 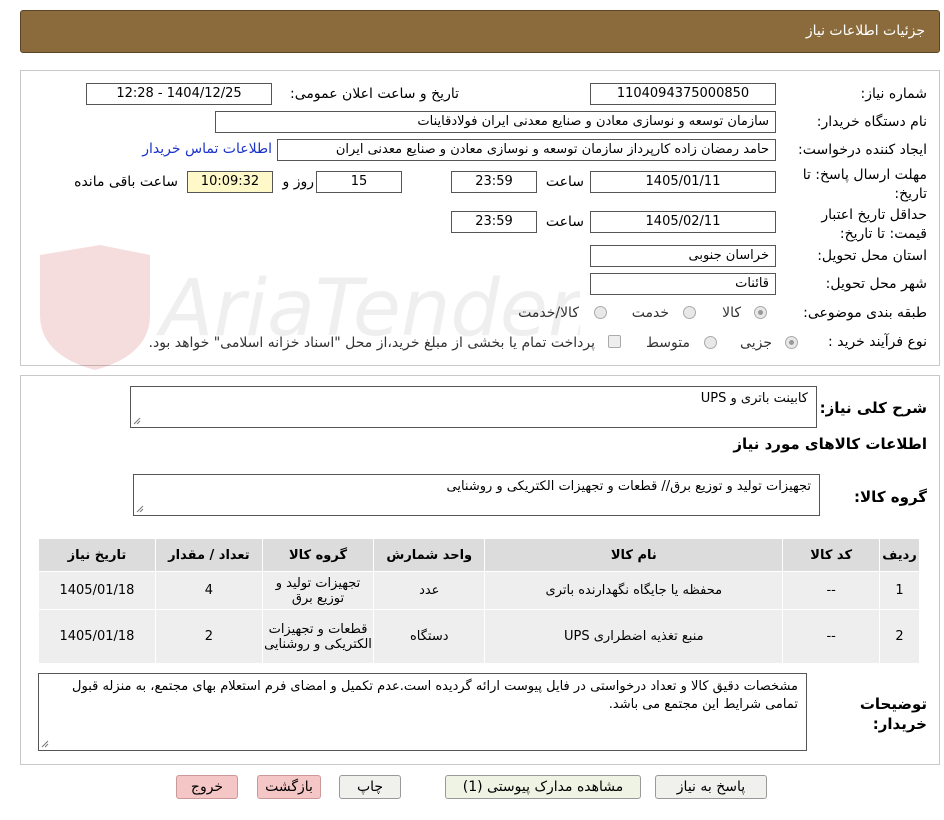 I want to click on validity-time-label: ساعت, so click(x=564, y=222).